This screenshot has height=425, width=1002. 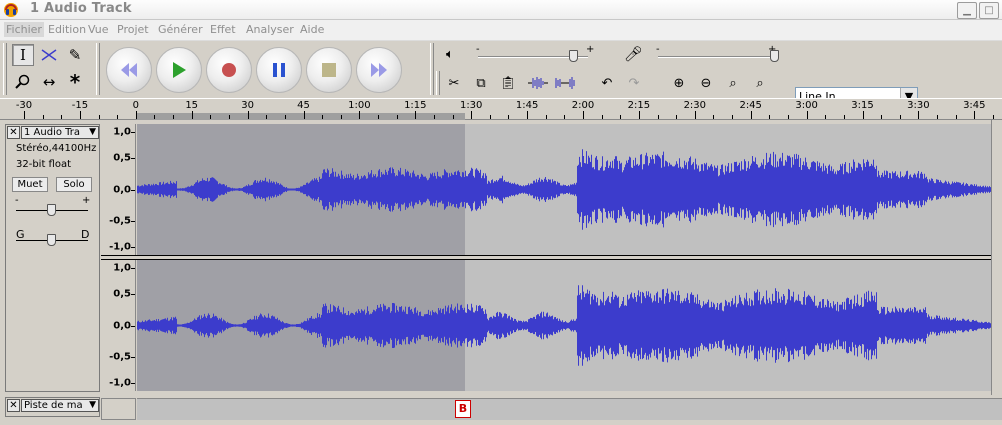 What do you see at coordinates (30, 184) in the screenshot?
I see `mute-button: Muet` at bounding box center [30, 184].